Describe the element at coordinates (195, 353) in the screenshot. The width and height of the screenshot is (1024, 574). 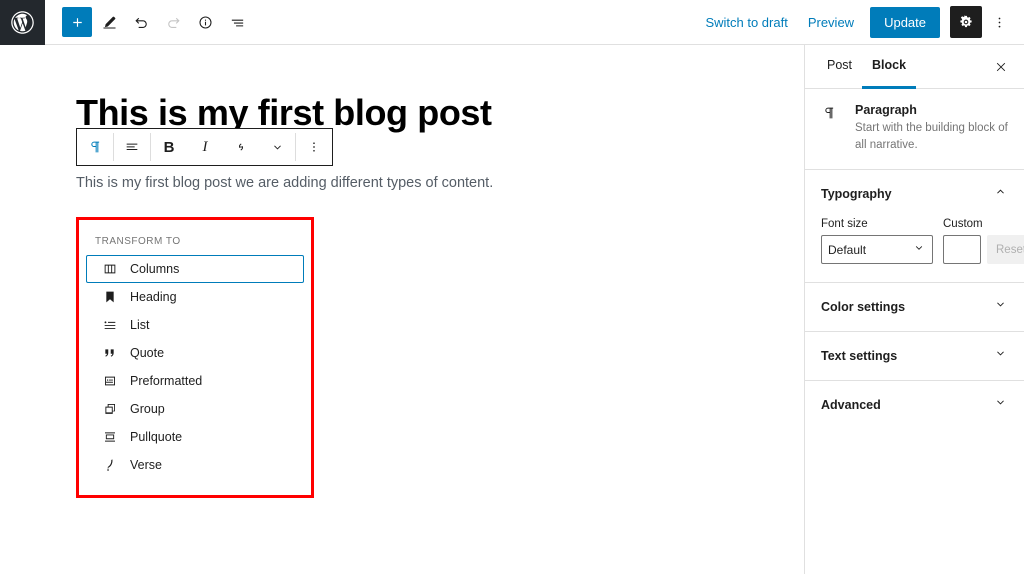
I see `transform-item-quote: Quote` at that location.